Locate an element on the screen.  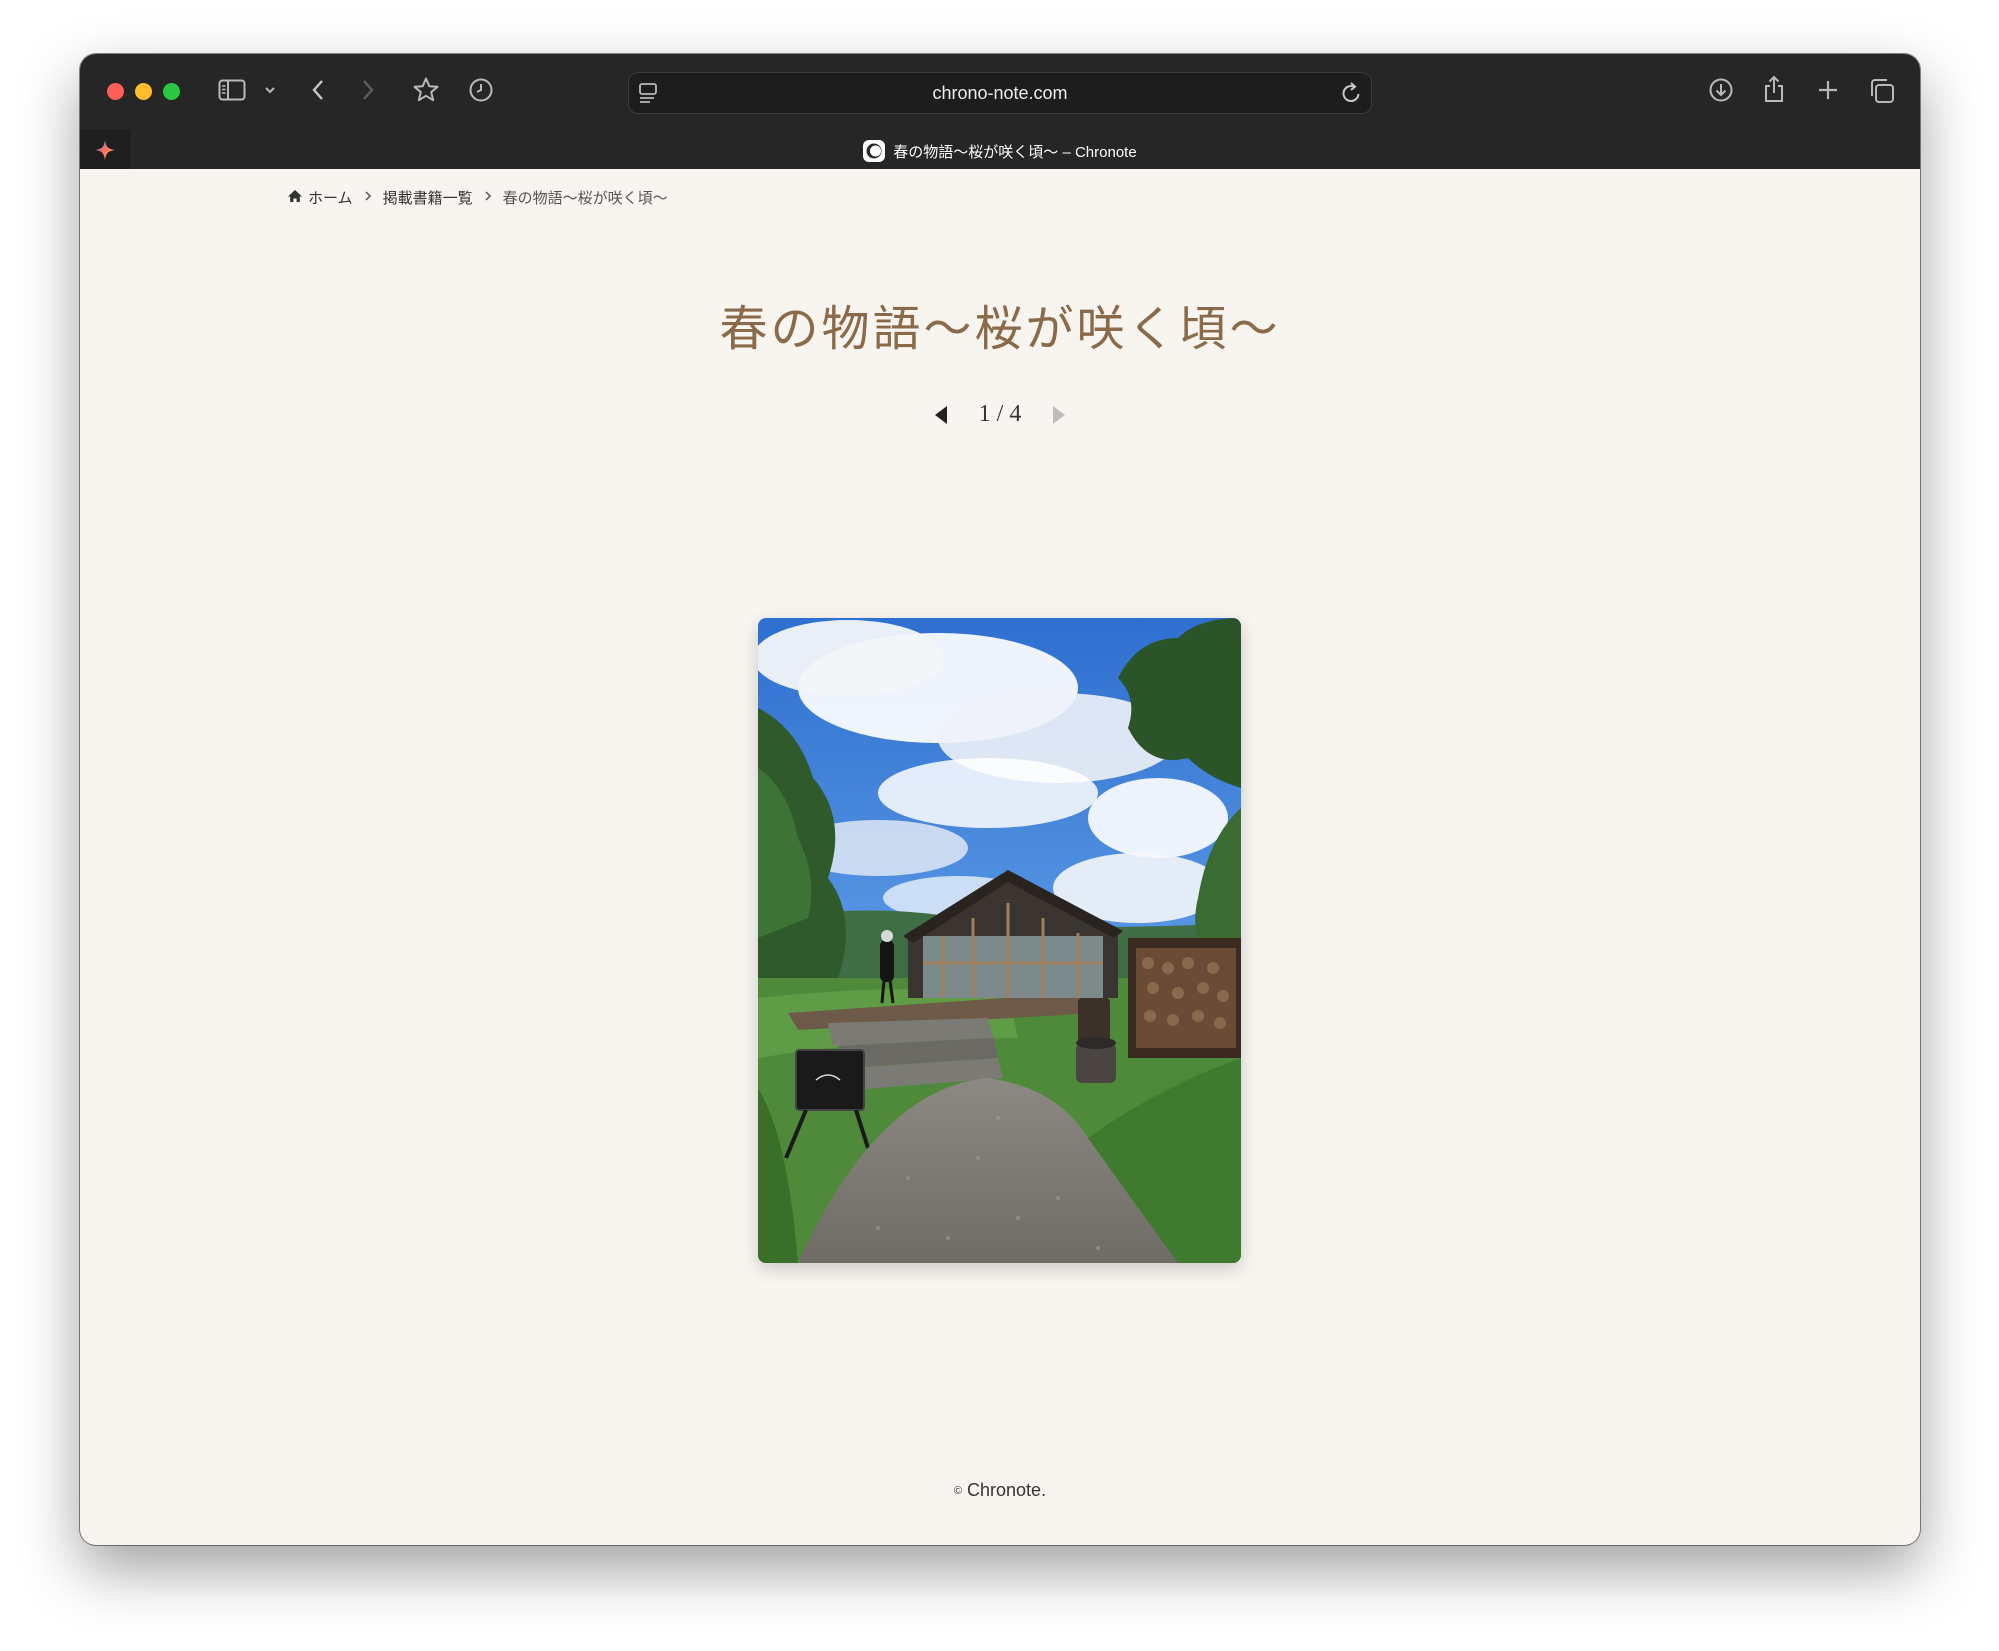
zoom-window-button is located at coordinates (171, 91).